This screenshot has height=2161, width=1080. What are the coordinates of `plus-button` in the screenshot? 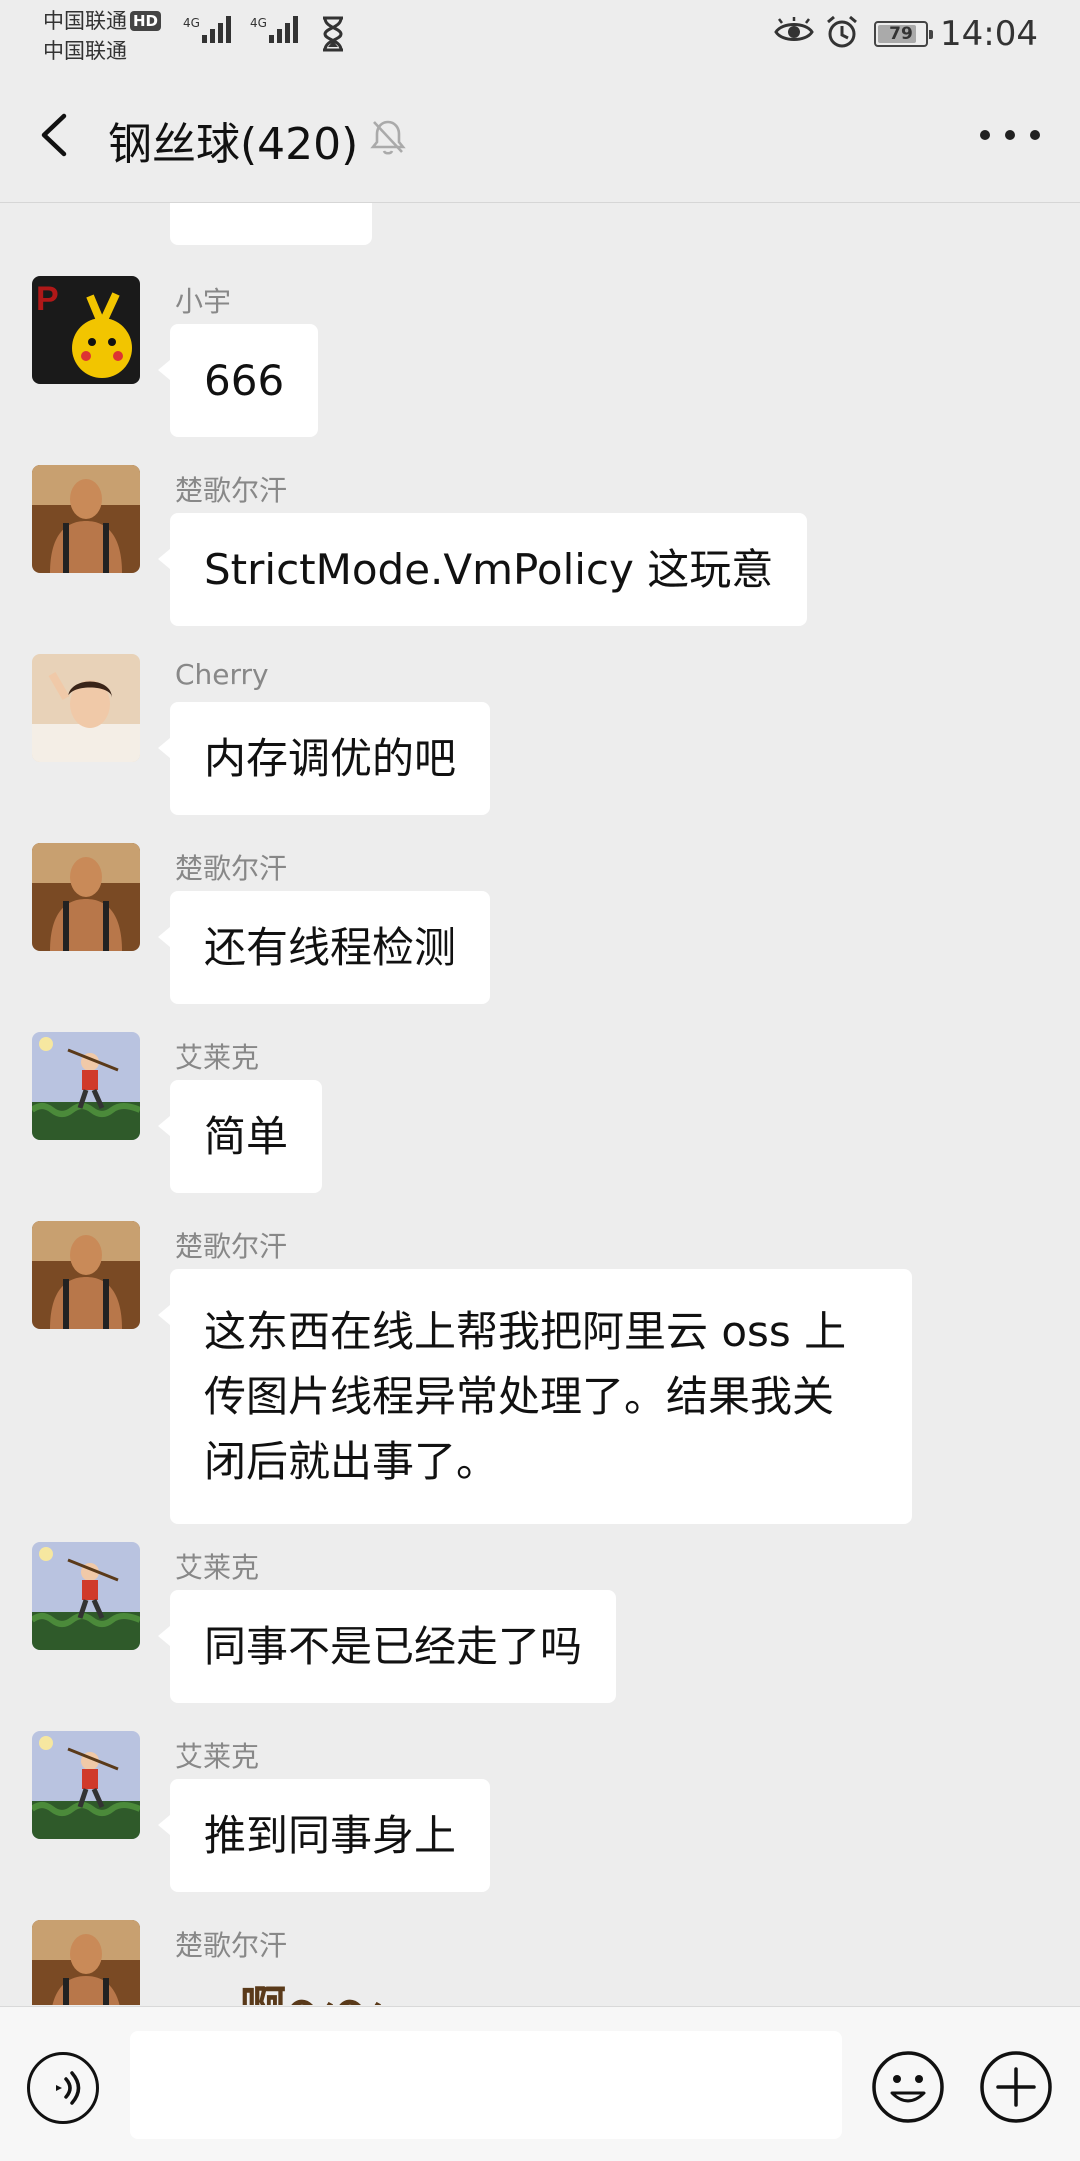 It's located at (1016, 2087).